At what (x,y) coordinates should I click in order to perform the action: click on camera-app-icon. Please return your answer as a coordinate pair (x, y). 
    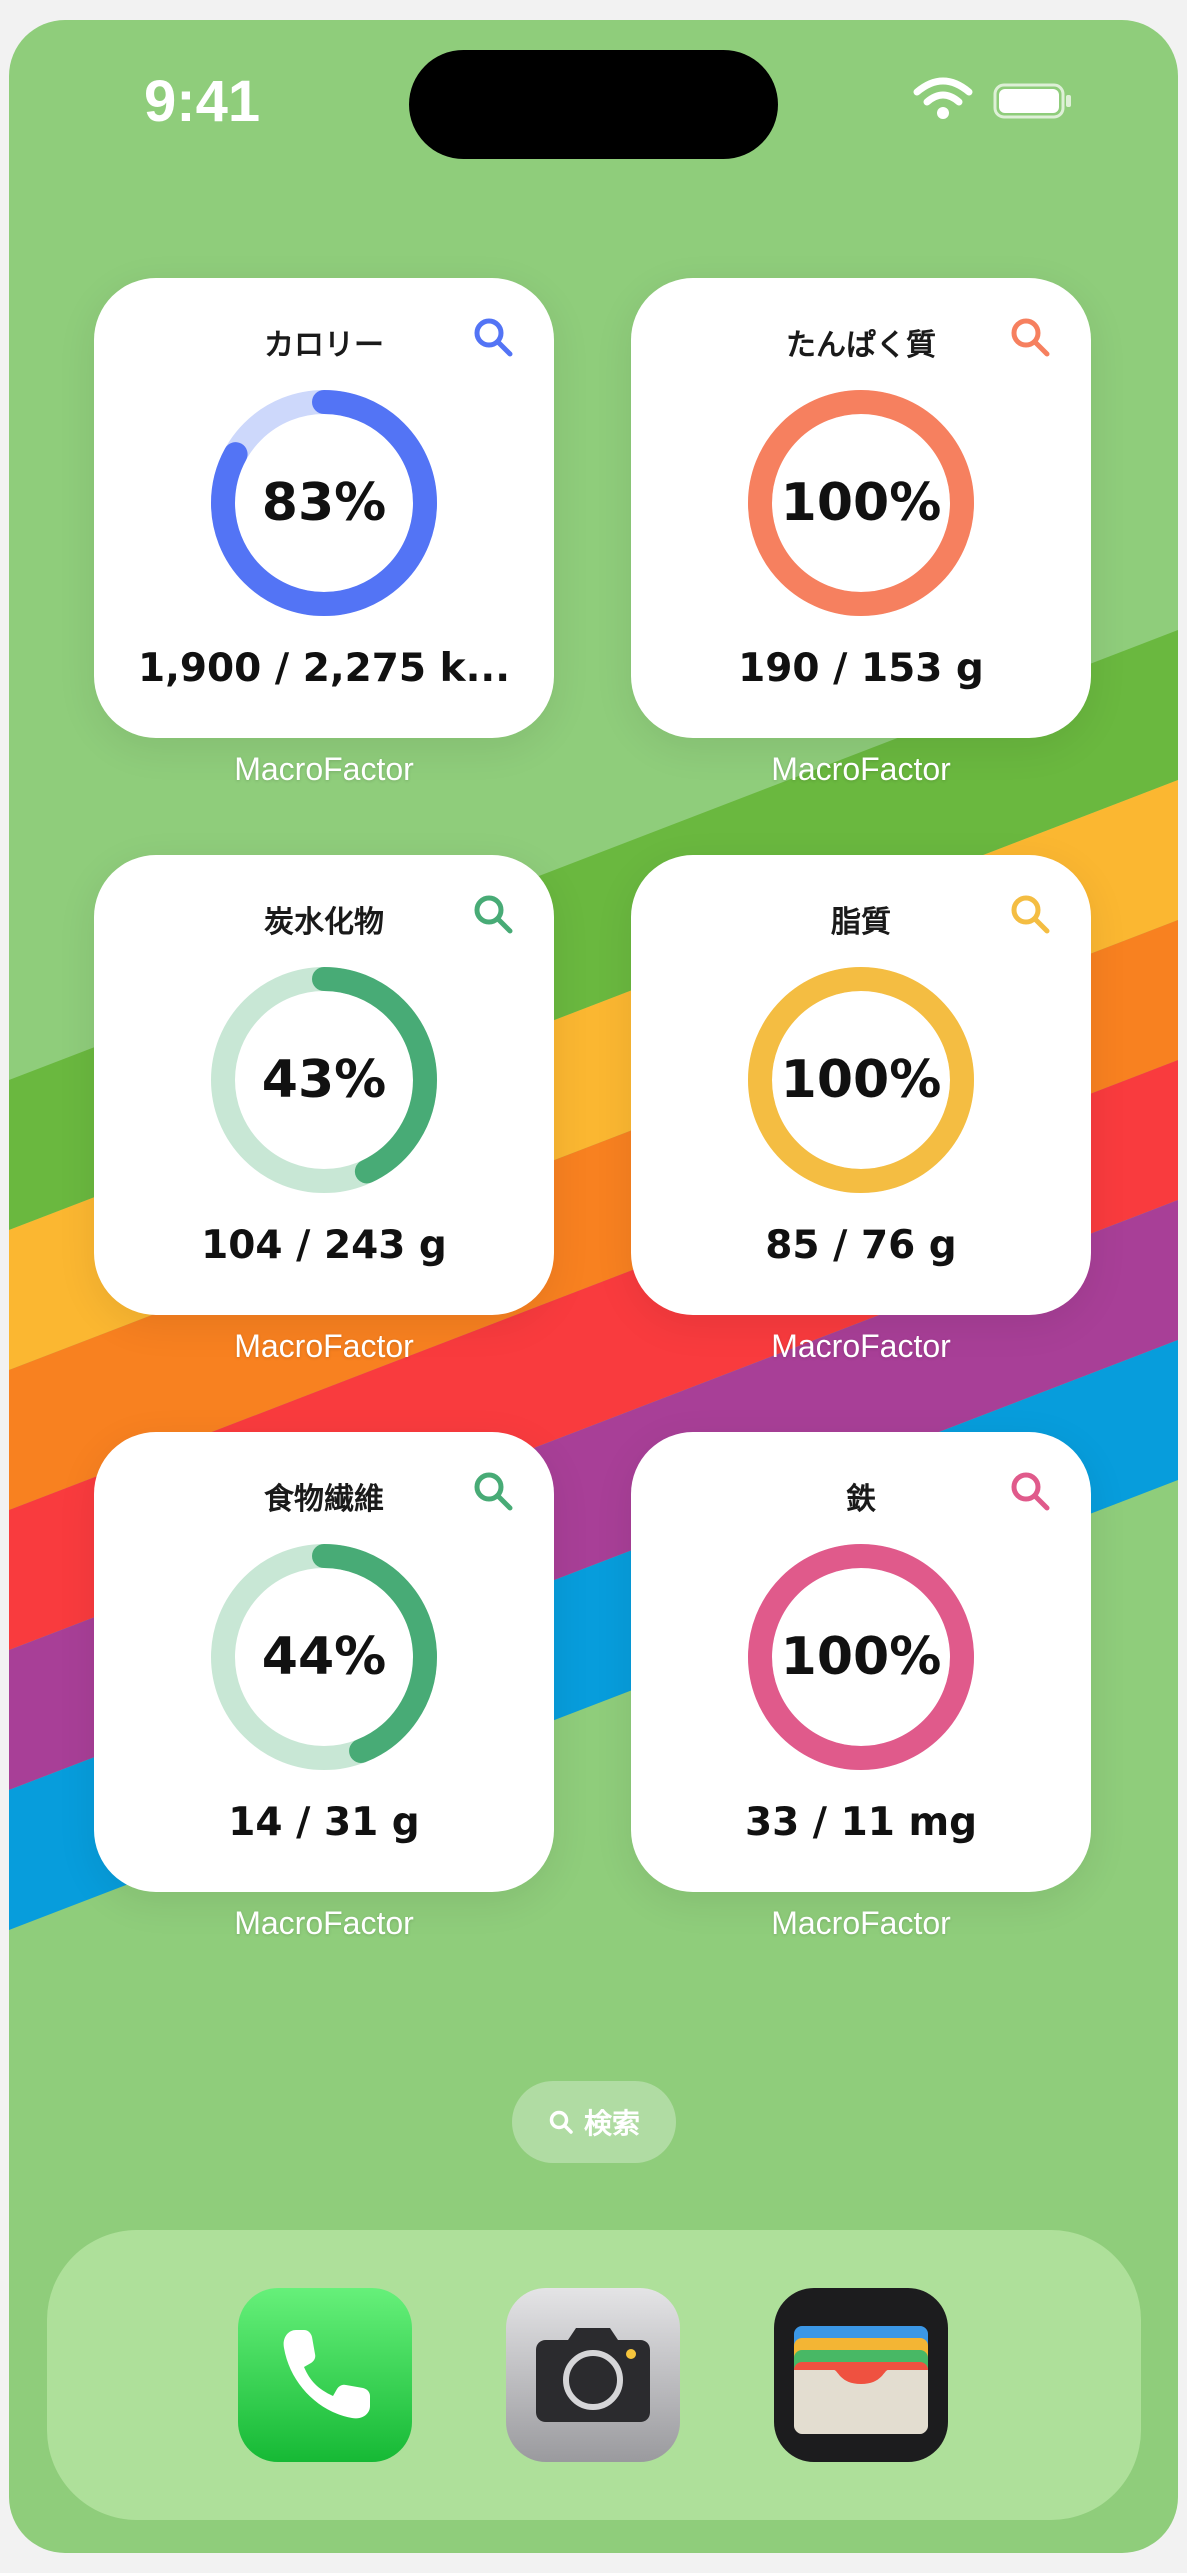
    Looking at the image, I should click on (593, 2375).